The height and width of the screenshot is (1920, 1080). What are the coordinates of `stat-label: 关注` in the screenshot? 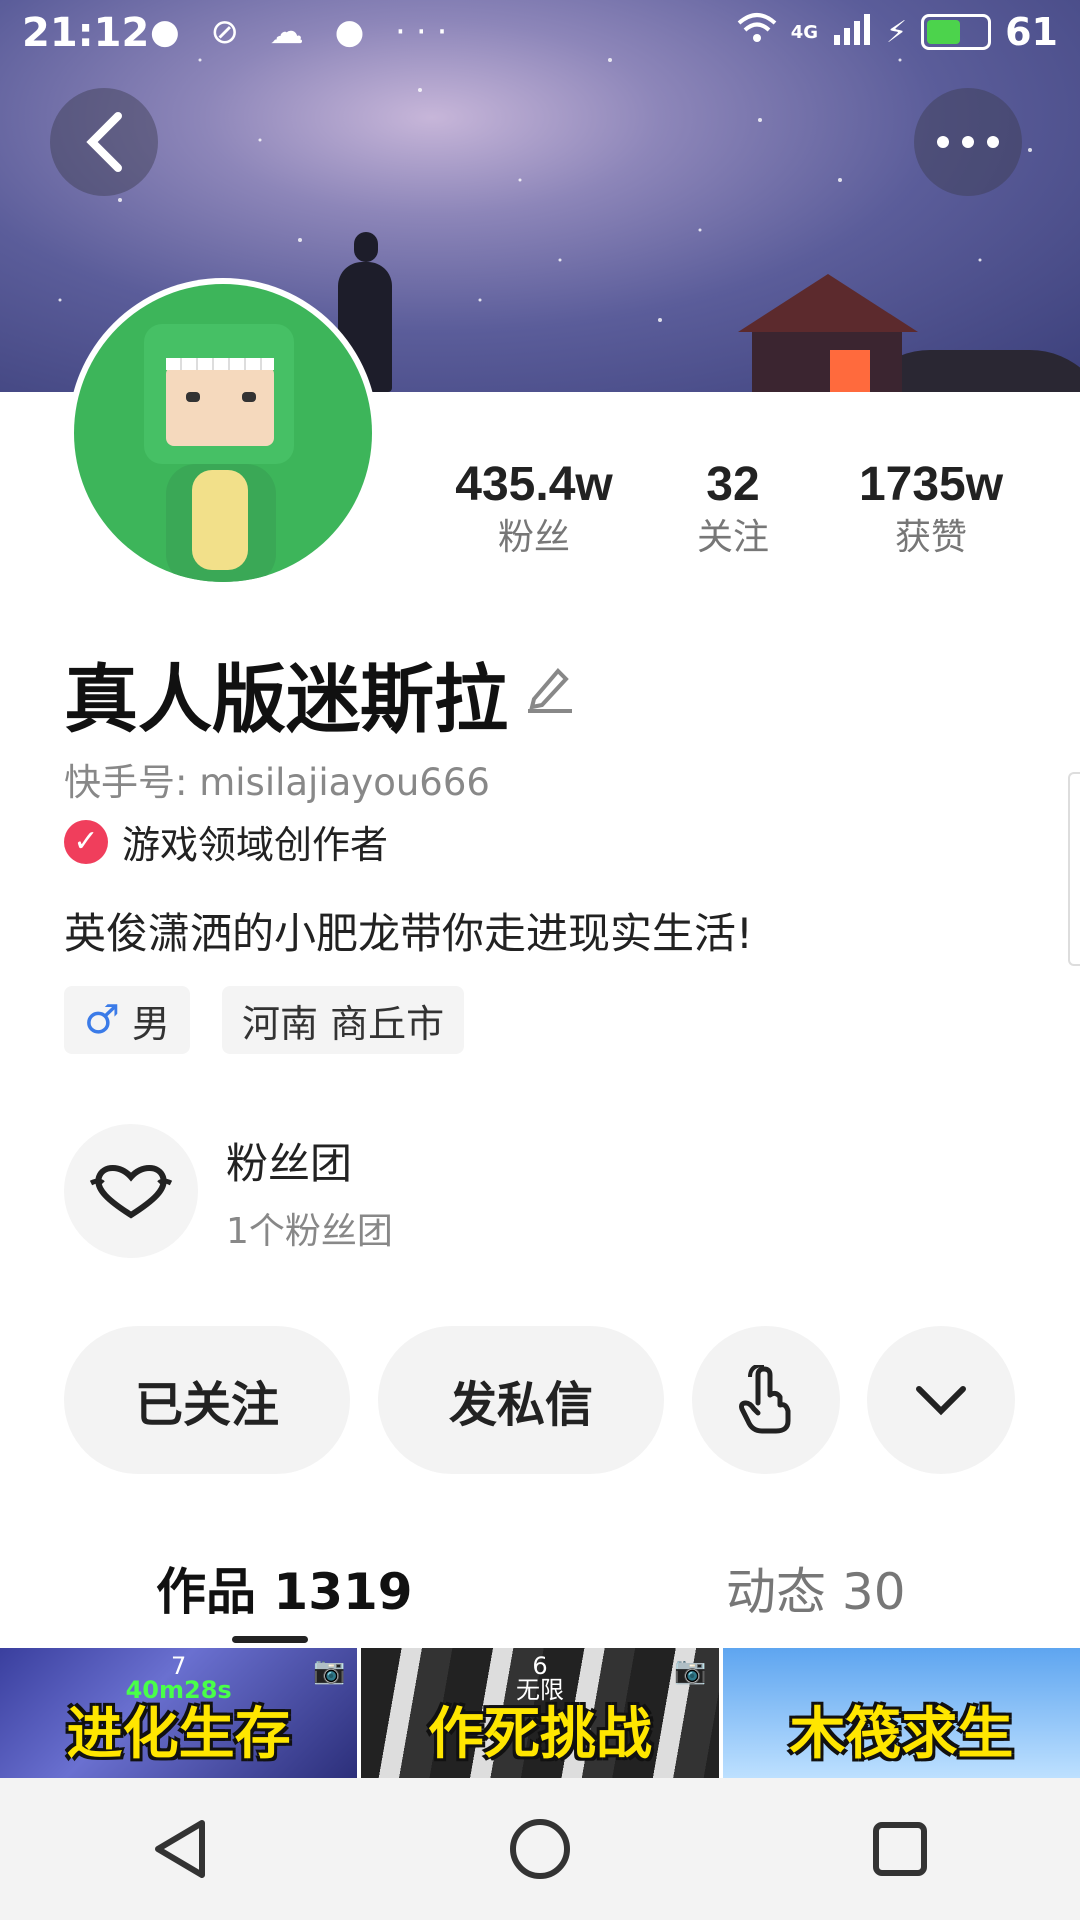 It's located at (732, 537).